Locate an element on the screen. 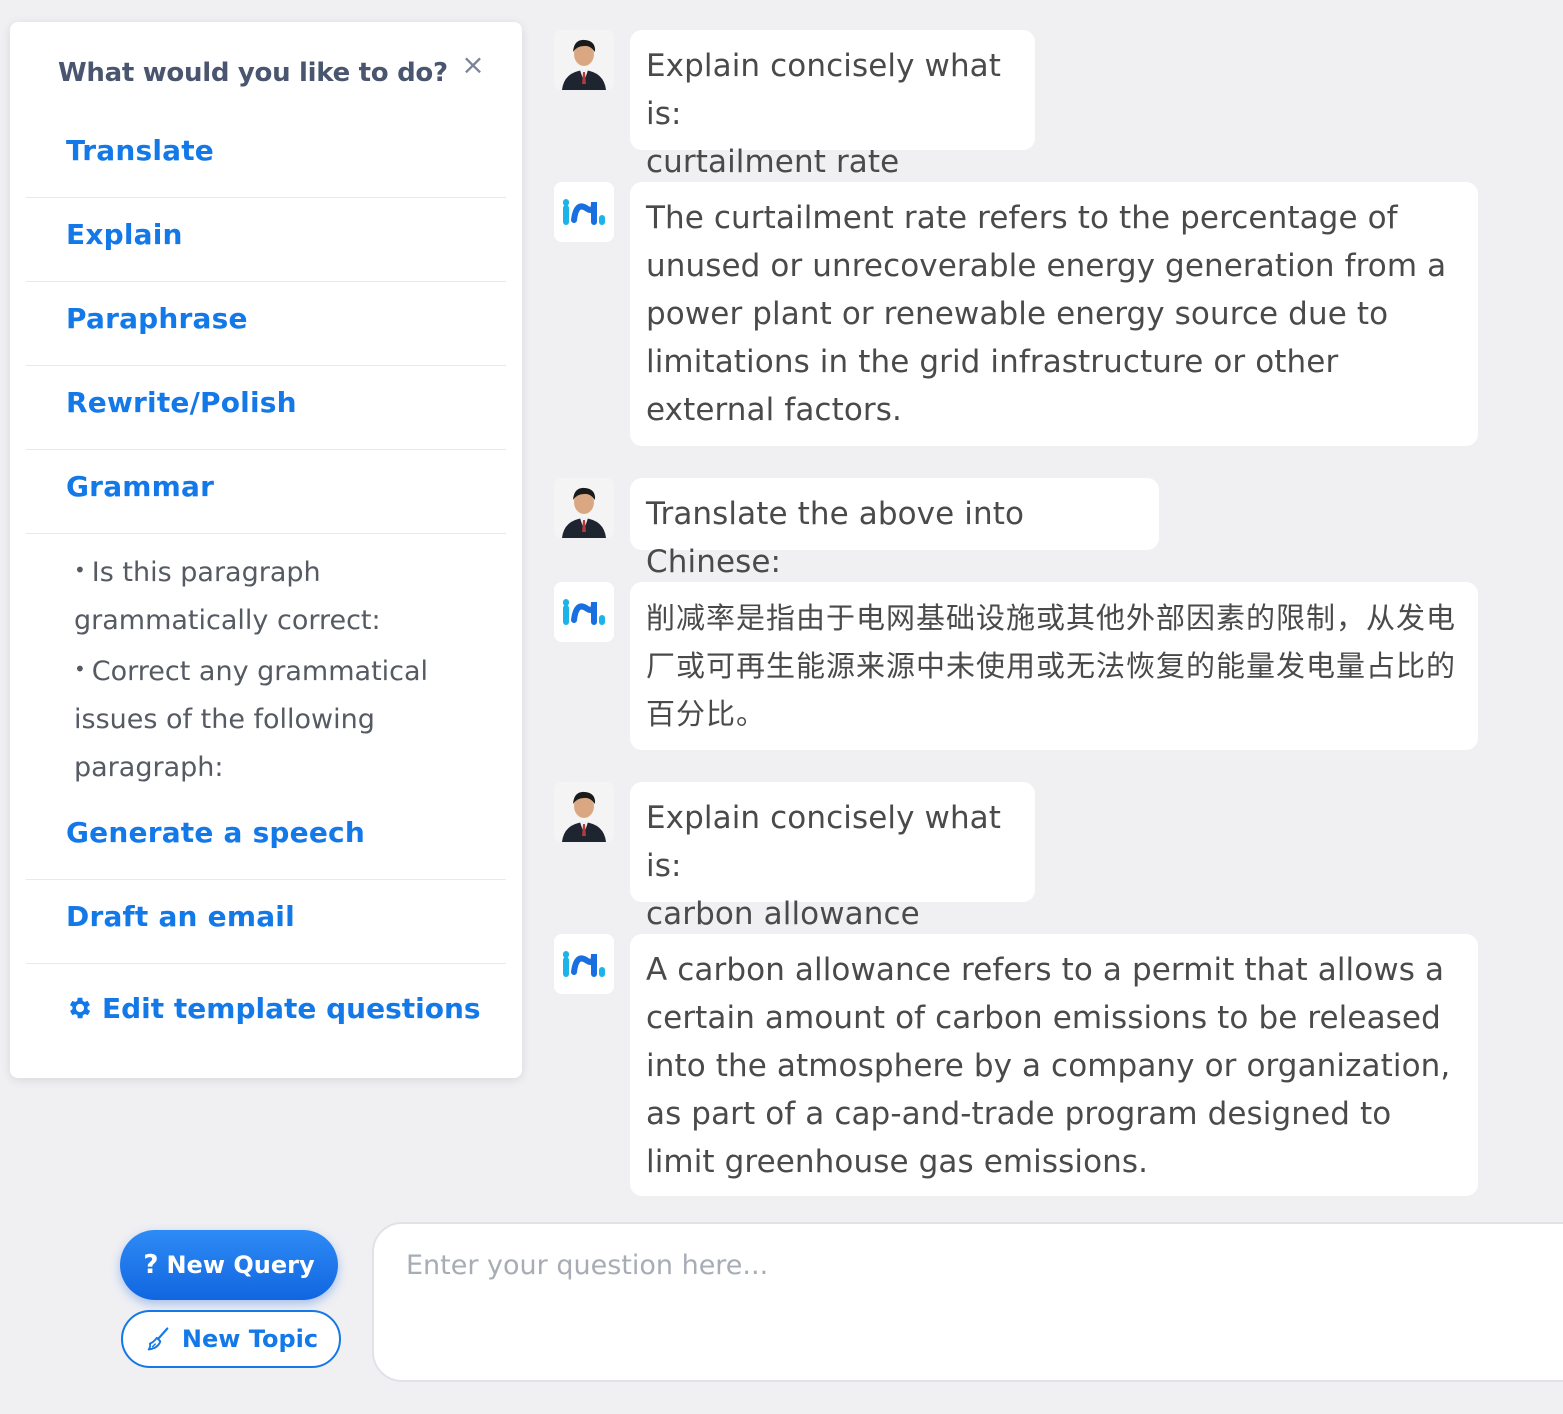 The width and height of the screenshot is (1563, 1414). menu-item-explain: Explain is located at coordinates (266, 240).